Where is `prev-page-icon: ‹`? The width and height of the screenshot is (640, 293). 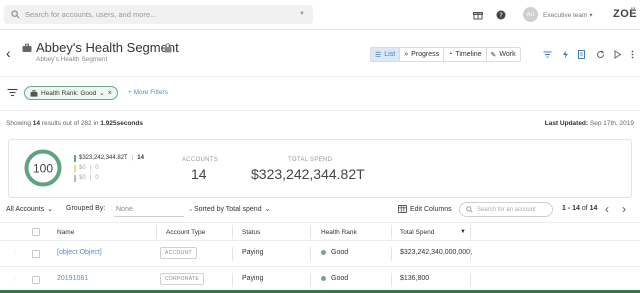 prev-page-icon: ‹ is located at coordinates (607, 209).